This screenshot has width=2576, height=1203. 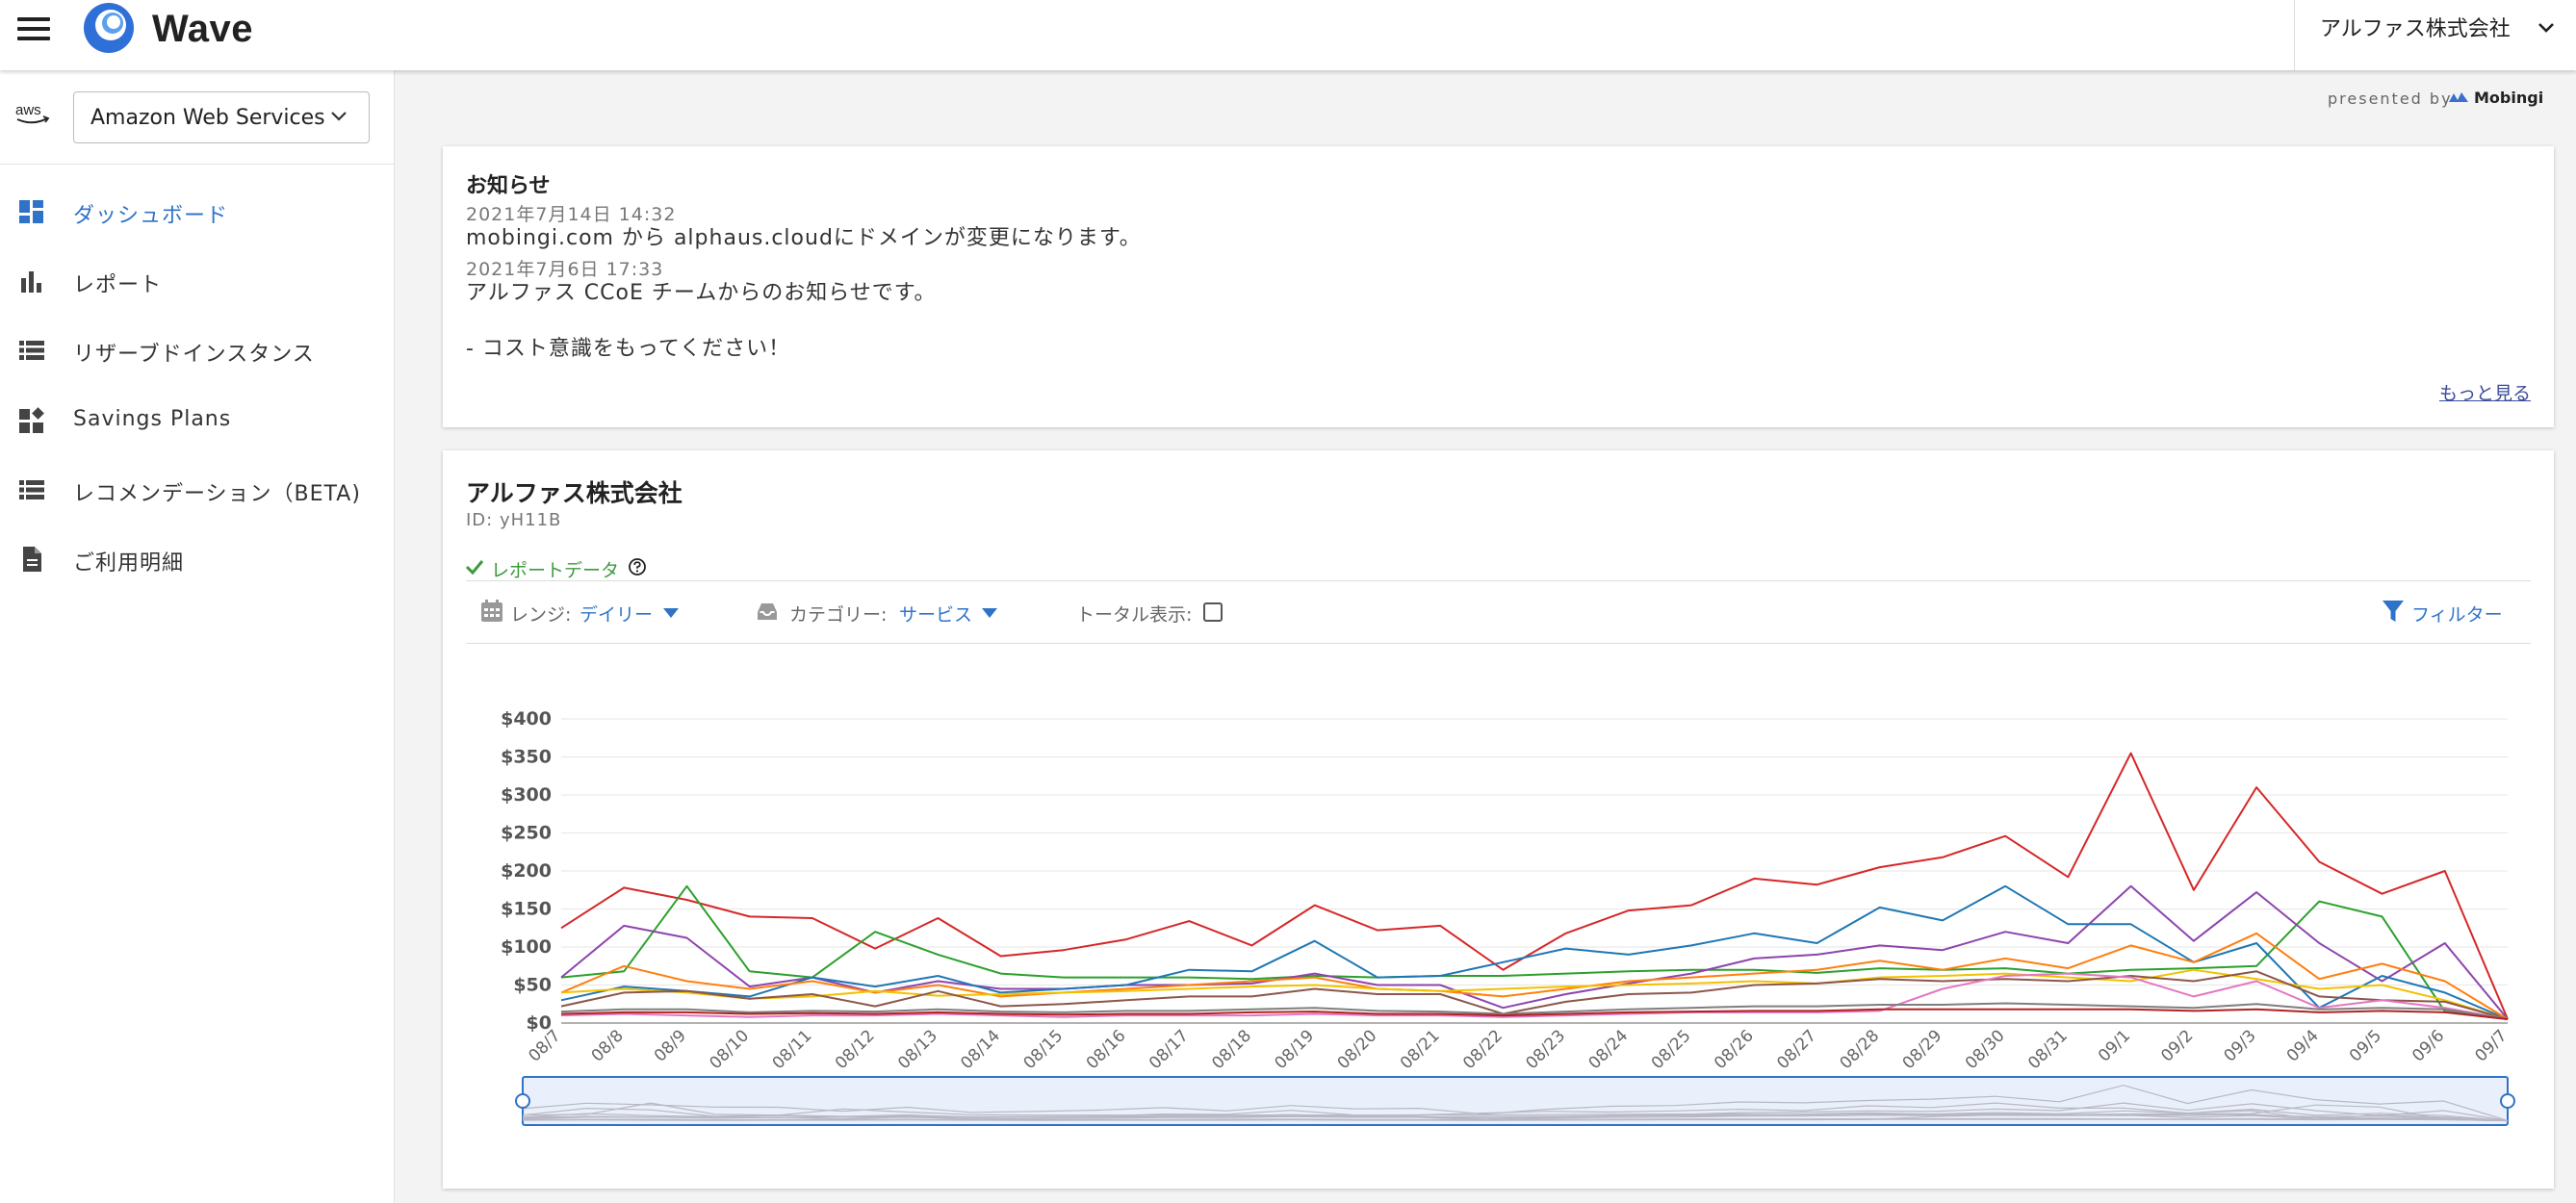 What do you see at coordinates (608, 1045) in the screenshot?
I see `x-tick-label: 08/8` at bounding box center [608, 1045].